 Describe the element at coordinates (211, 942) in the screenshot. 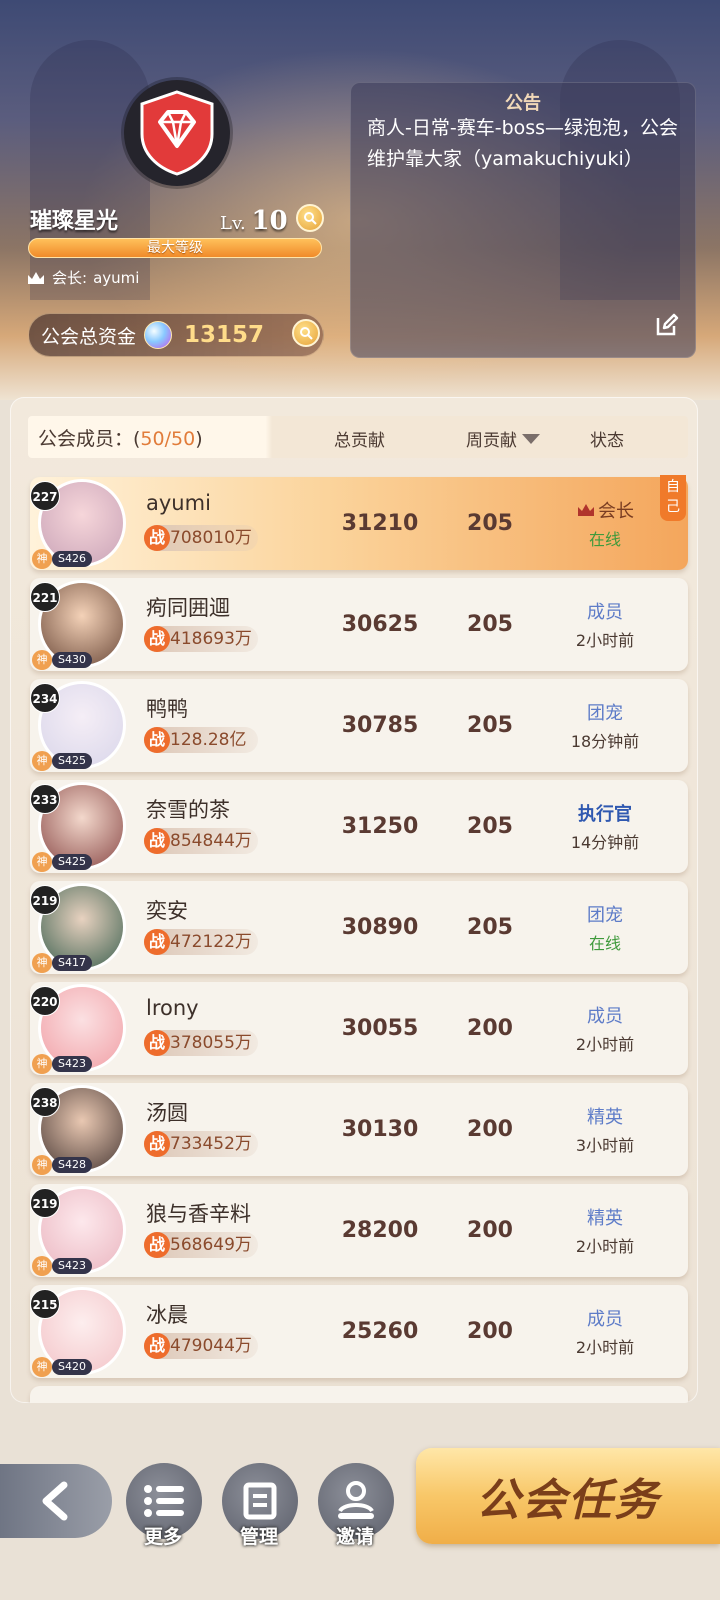

I see `member-power-value: 472122万` at that location.